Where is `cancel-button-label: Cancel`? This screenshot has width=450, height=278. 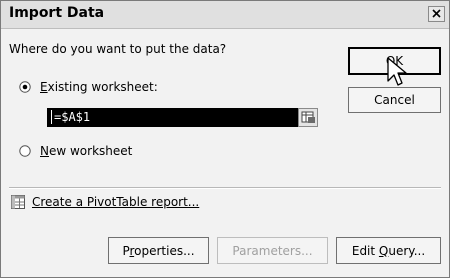 cancel-button-label: Cancel is located at coordinates (394, 100).